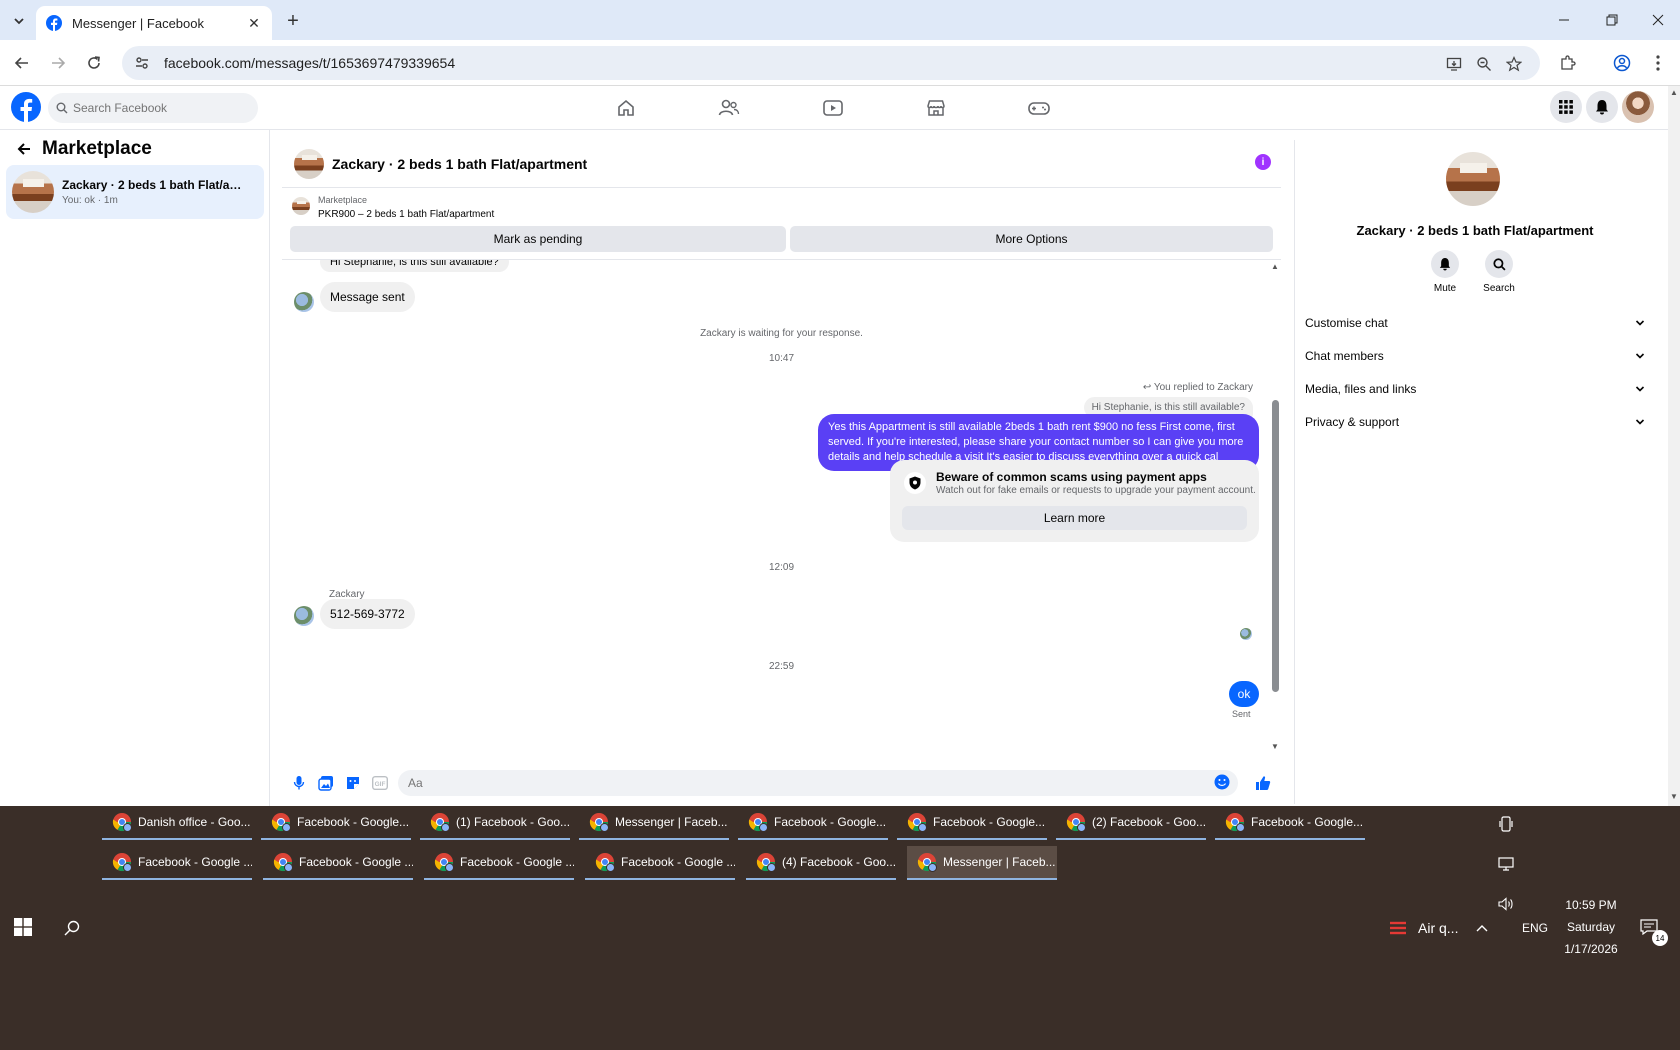 Image resolution: width=1680 pixels, height=1050 pixels. What do you see at coordinates (1244, 694) in the screenshot?
I see `outgoing-message-bubble: ok` at bounding box center [1244, 694].